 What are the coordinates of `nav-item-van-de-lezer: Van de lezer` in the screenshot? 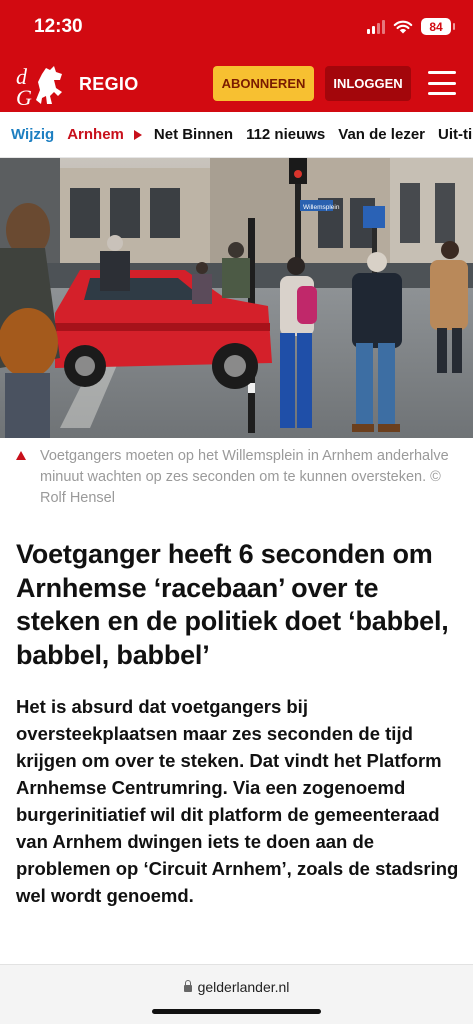 It's located at (381, 134).